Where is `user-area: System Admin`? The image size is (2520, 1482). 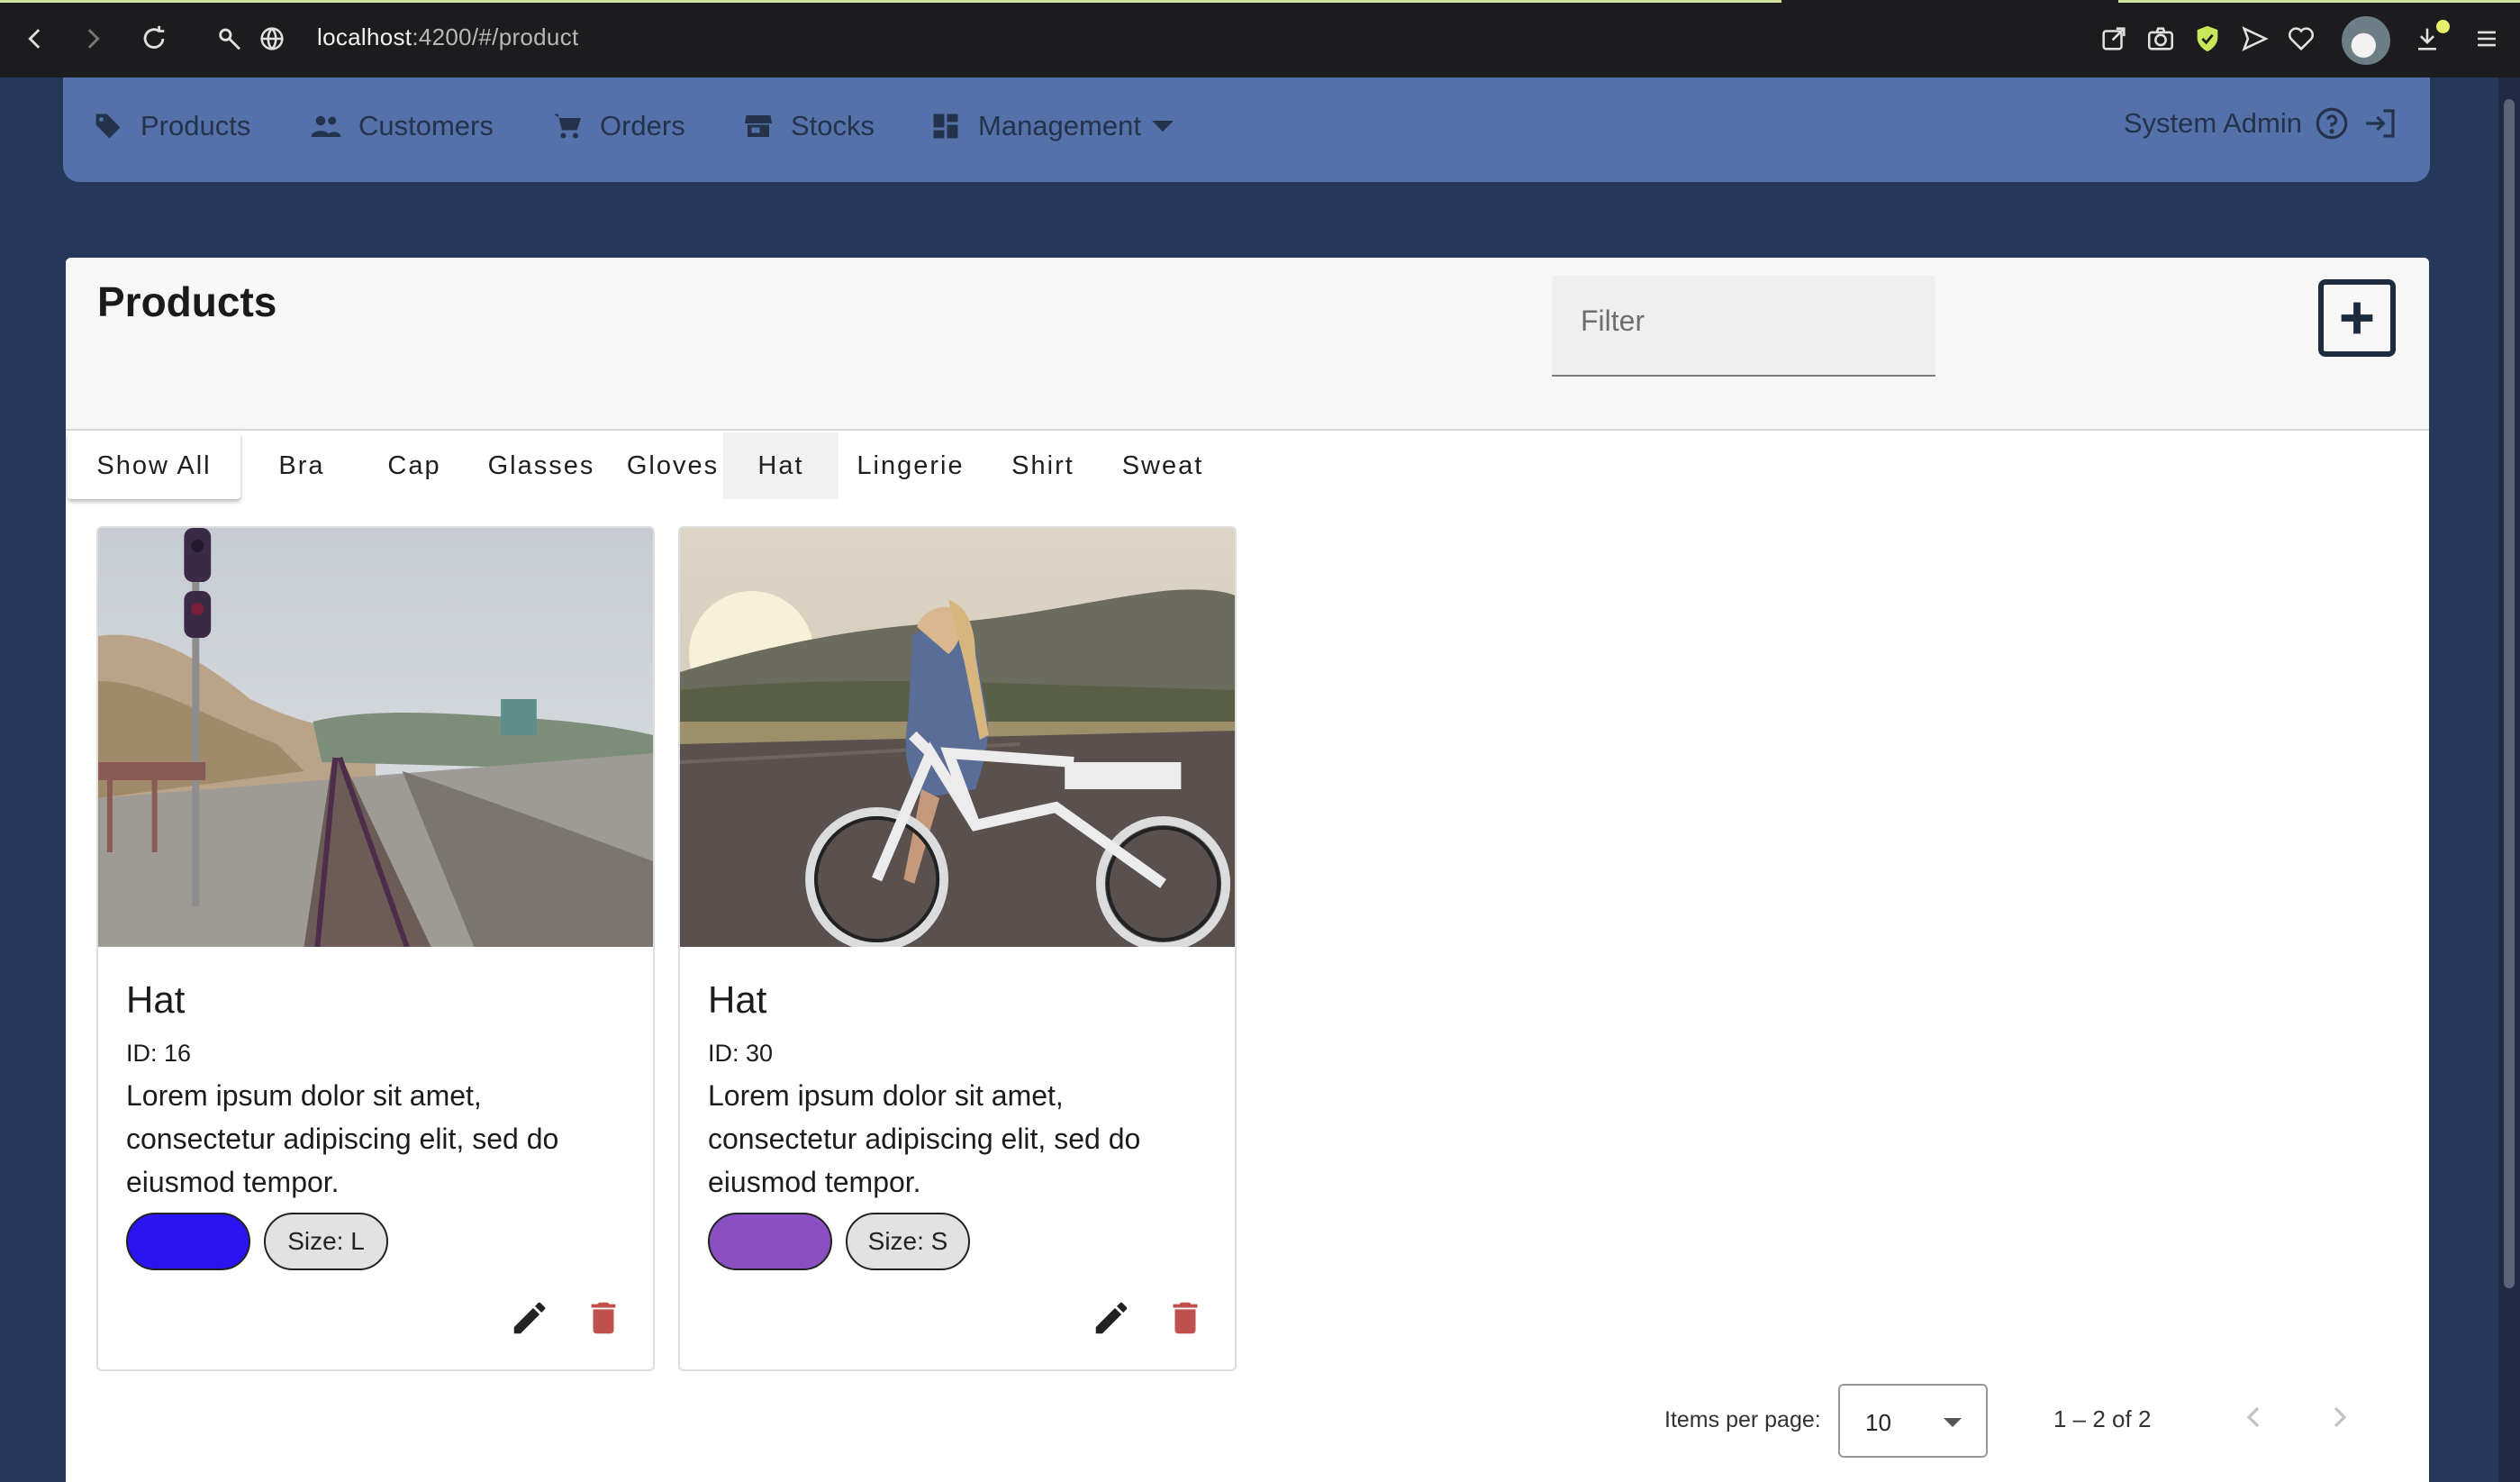
user-area: System Admin is located at coordinates (2261, 124).